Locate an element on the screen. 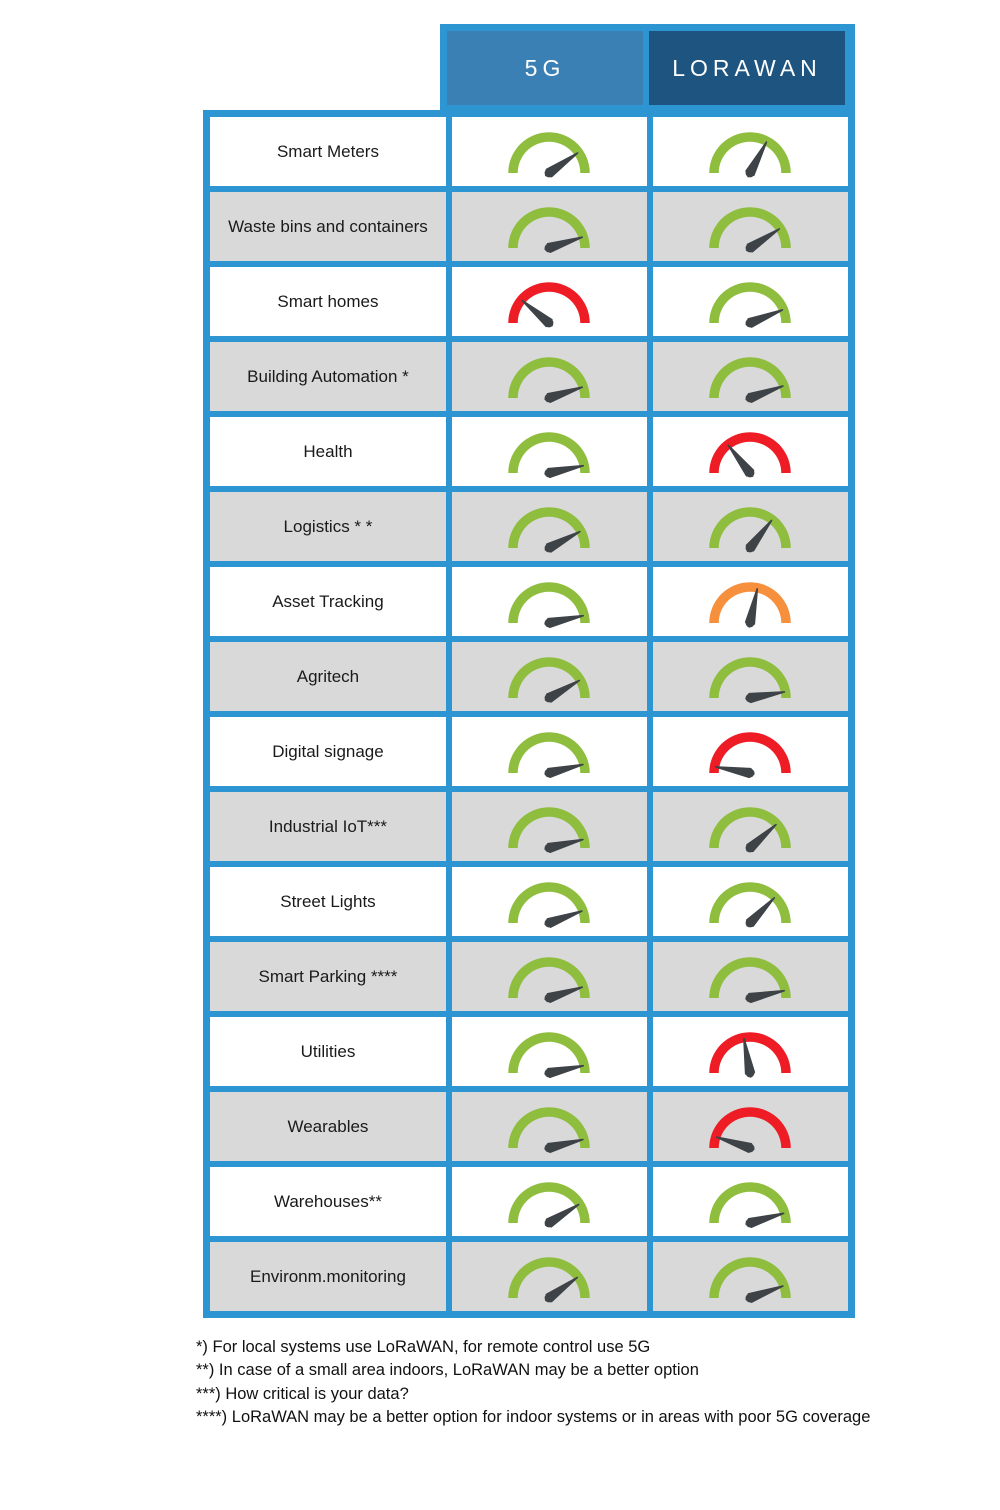  row-label-6: Asset Tracking is located at coordinates (328, 601).